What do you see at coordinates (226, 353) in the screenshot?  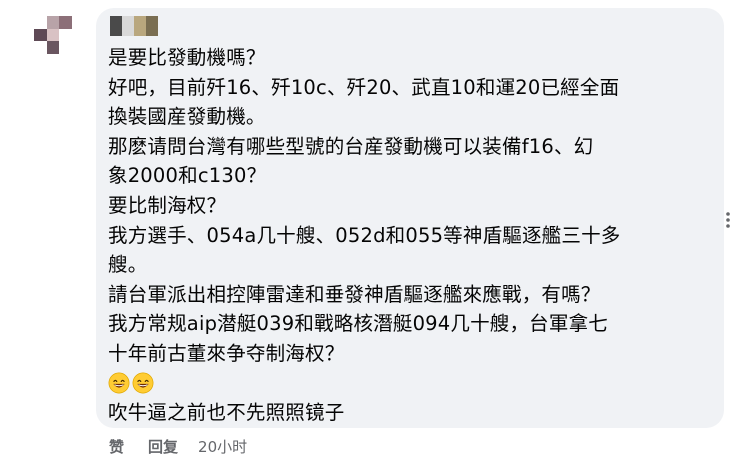 I see `comment-line: 十年前古董來争夺制海权？` at bounding box center [226, 353].